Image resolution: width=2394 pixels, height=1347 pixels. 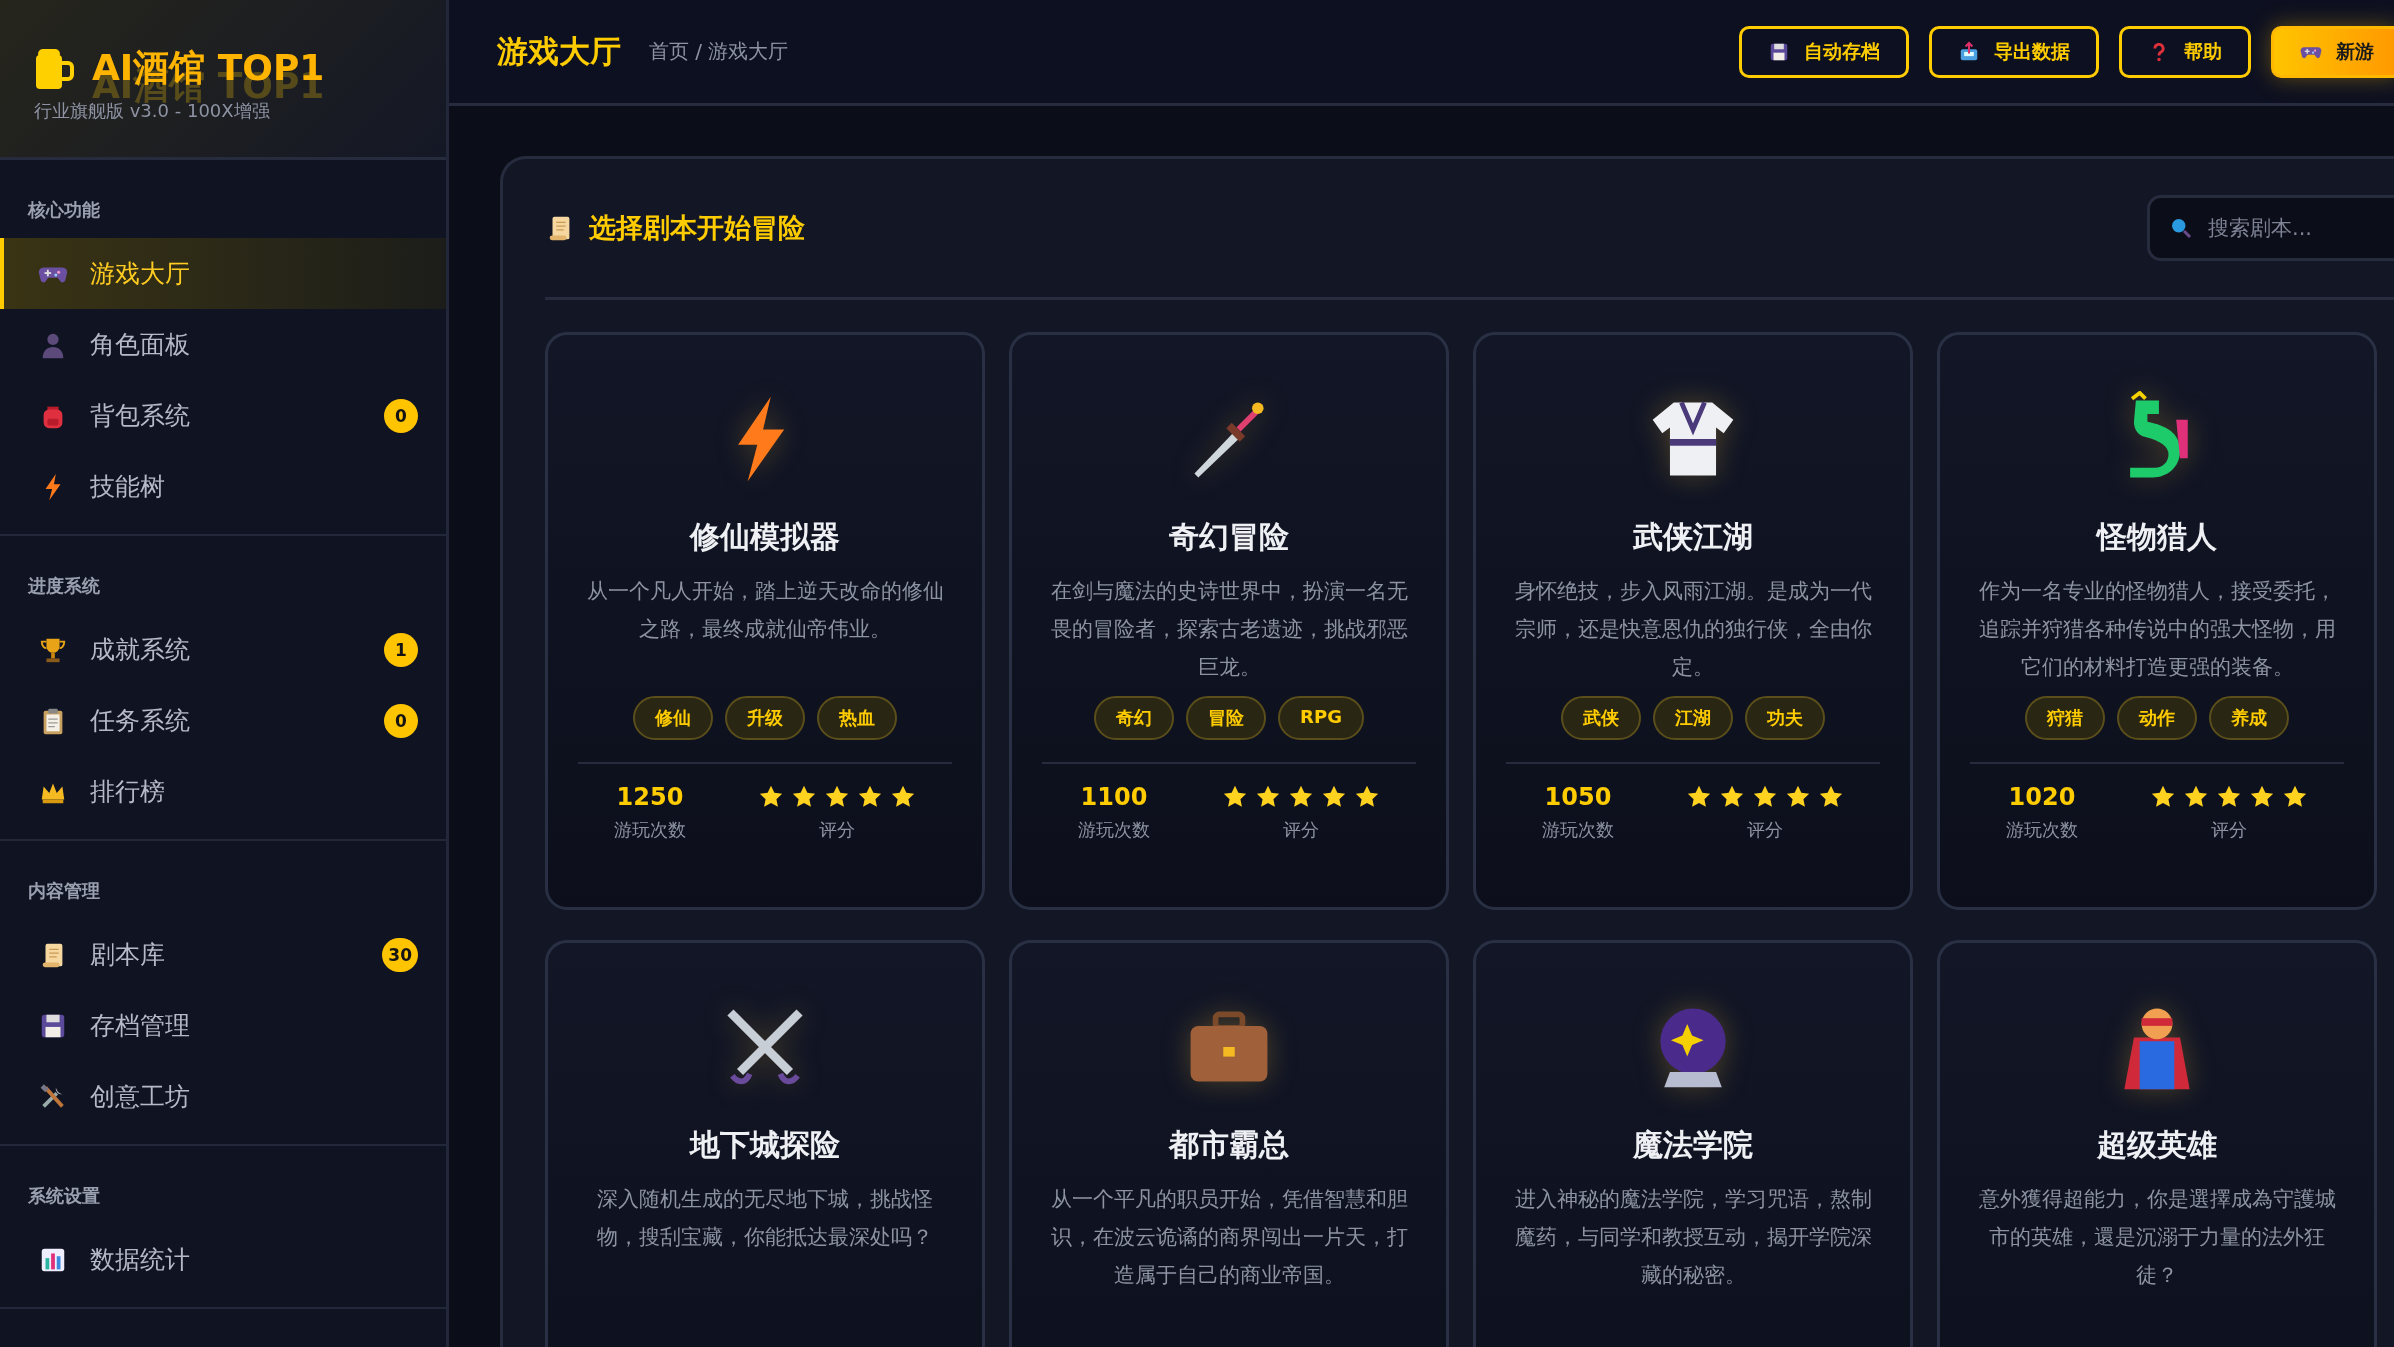 What do you see at coordinates (1693, 629) in the screenshot?
I see `card-description: 身怀绝技，步入风雨江湖。是成为一代宗师，还是快意恩仇的独行侠，全由你定。` at bounding box center [1693, 629].